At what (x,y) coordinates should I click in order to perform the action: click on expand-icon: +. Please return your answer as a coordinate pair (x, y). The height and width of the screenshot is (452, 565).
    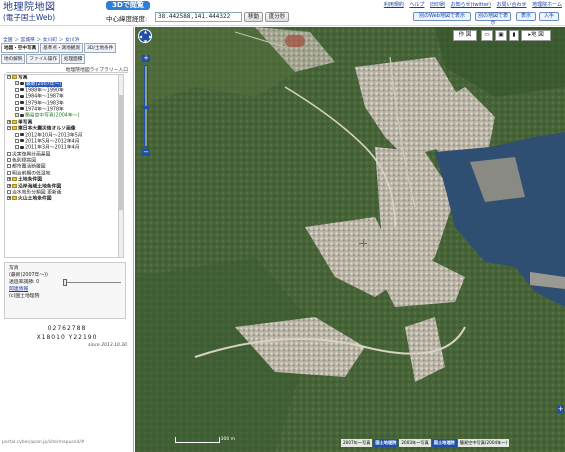
    Looking at the image, I should click on (560, 409).